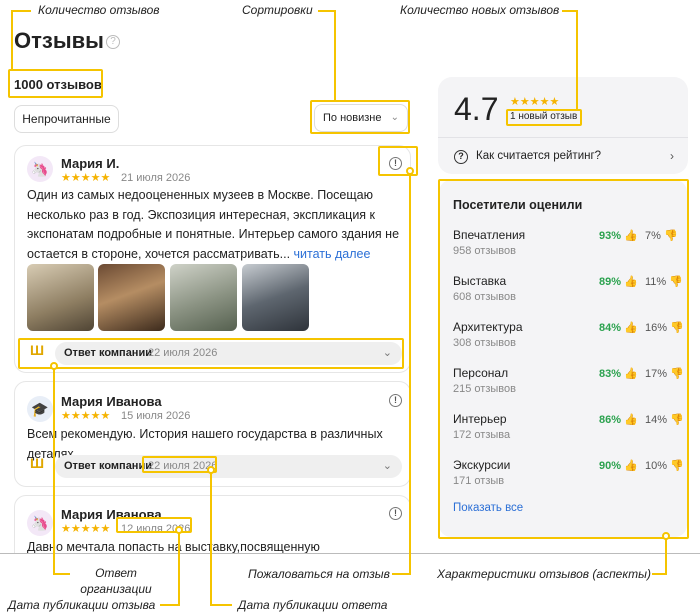  Describe the element at coordinates (488, 327) in the screenshot. I see `aspect-name: Архитектура` at that location.